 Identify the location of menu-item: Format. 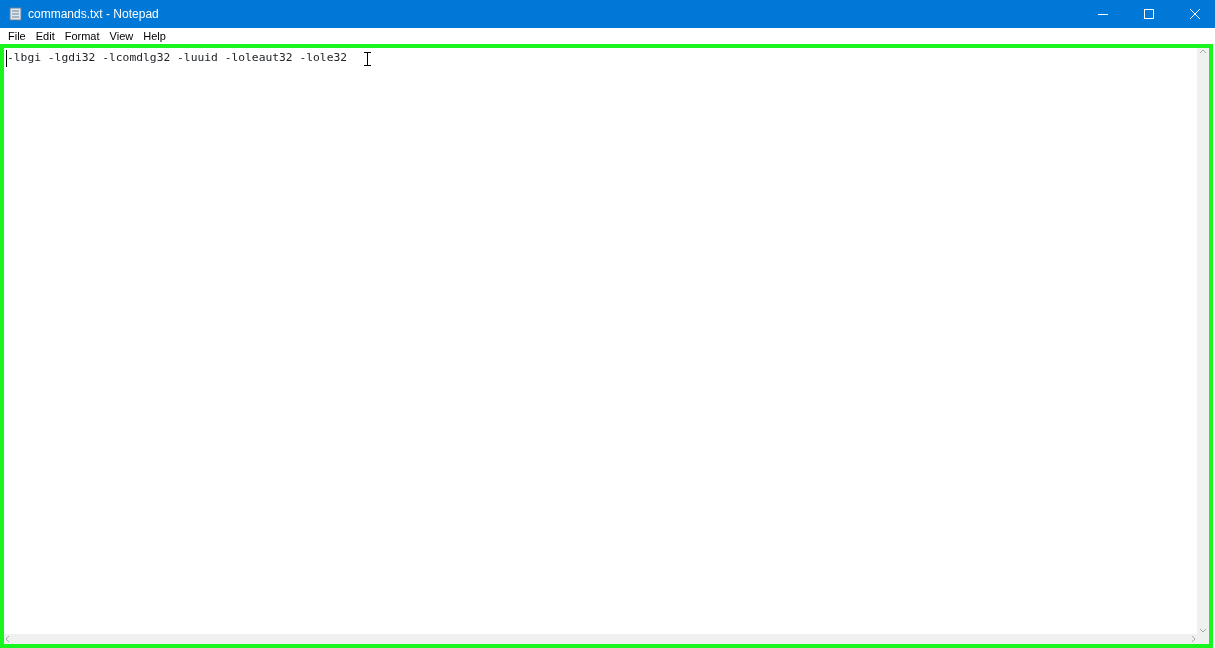
(82, 36).